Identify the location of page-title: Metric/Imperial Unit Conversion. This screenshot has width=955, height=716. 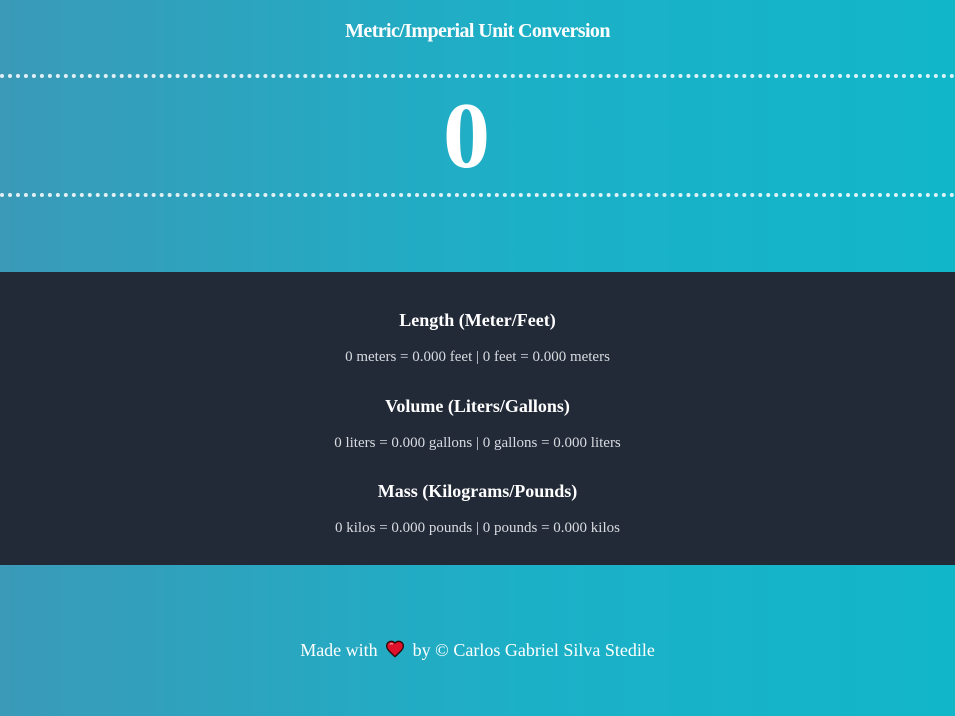
(477, 31).